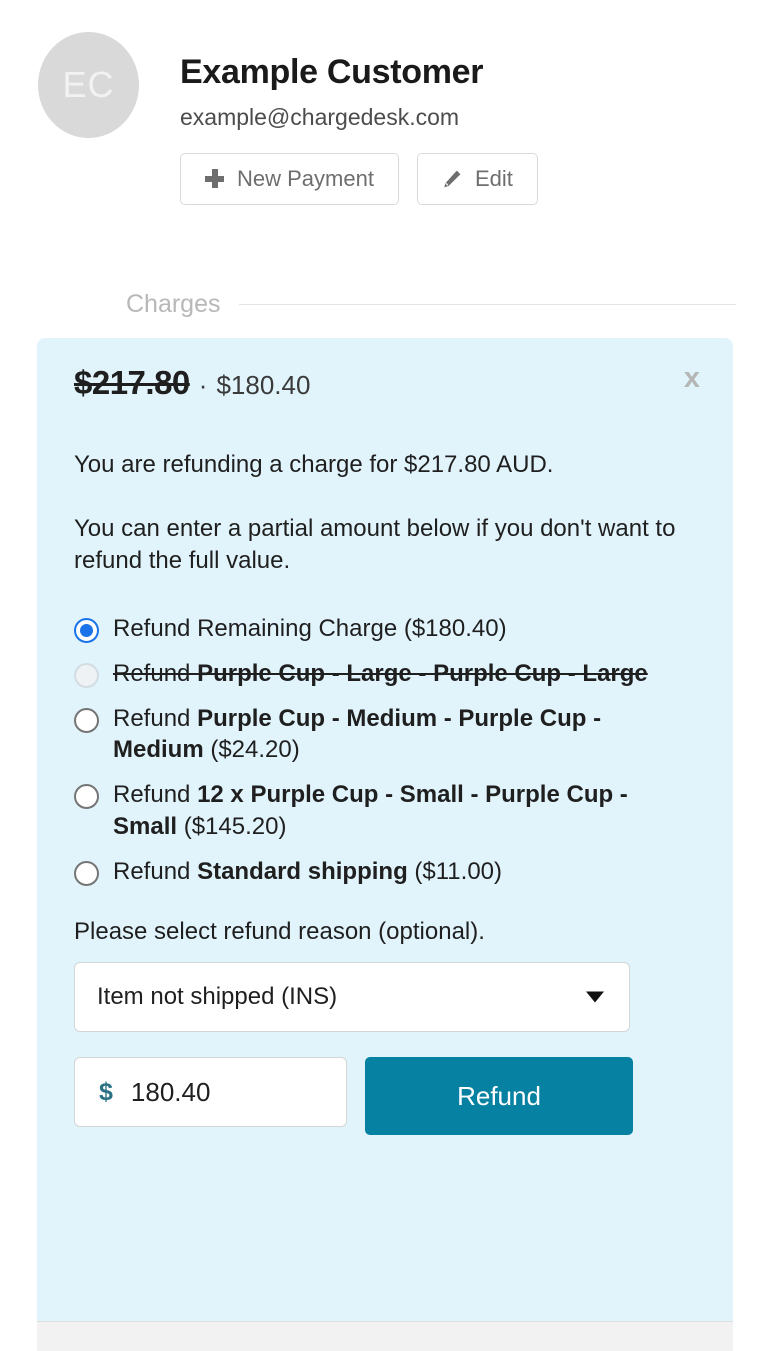 The height and width of the screenshot is (1351, 760). I want to click on refund-submit-row: $ 180.40 Refund, so click(385, 1096).